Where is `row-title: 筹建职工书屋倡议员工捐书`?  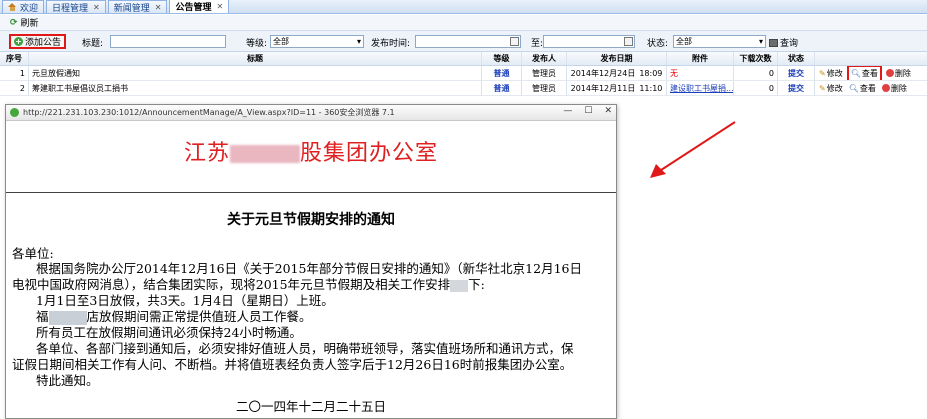 row-title: 筹建职工书屋倡议员工捐书 is located at coordinates (255, 88).